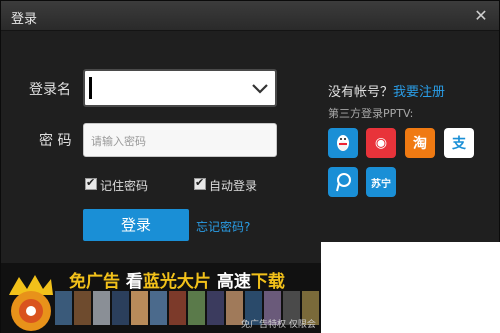 The height and width of the screenshot is (333, 500). What do you see at coordinates (124, 185) in the screenshot?
I see `remember-password-label: 记住密码` at bounding box center [124, 185].